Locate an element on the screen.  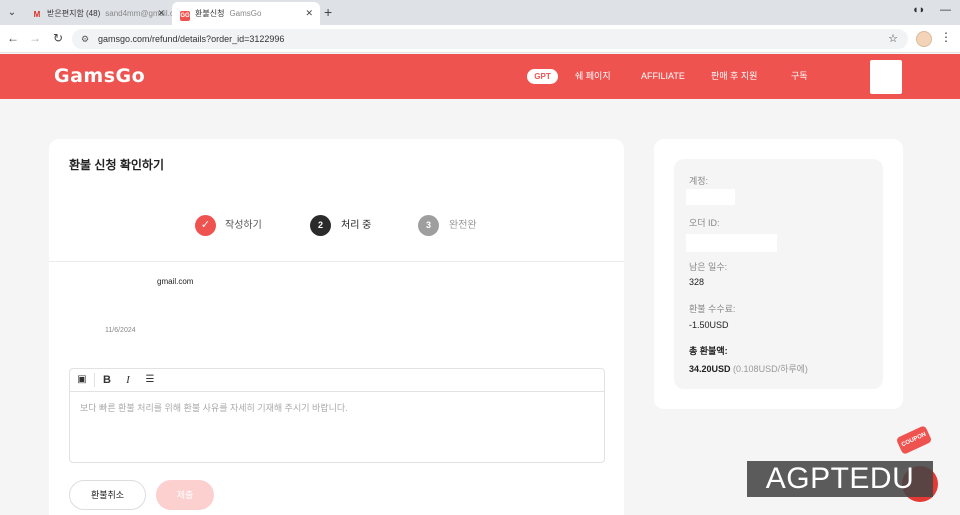
reload-icon: ↻ is located at coordinates (58, 38).